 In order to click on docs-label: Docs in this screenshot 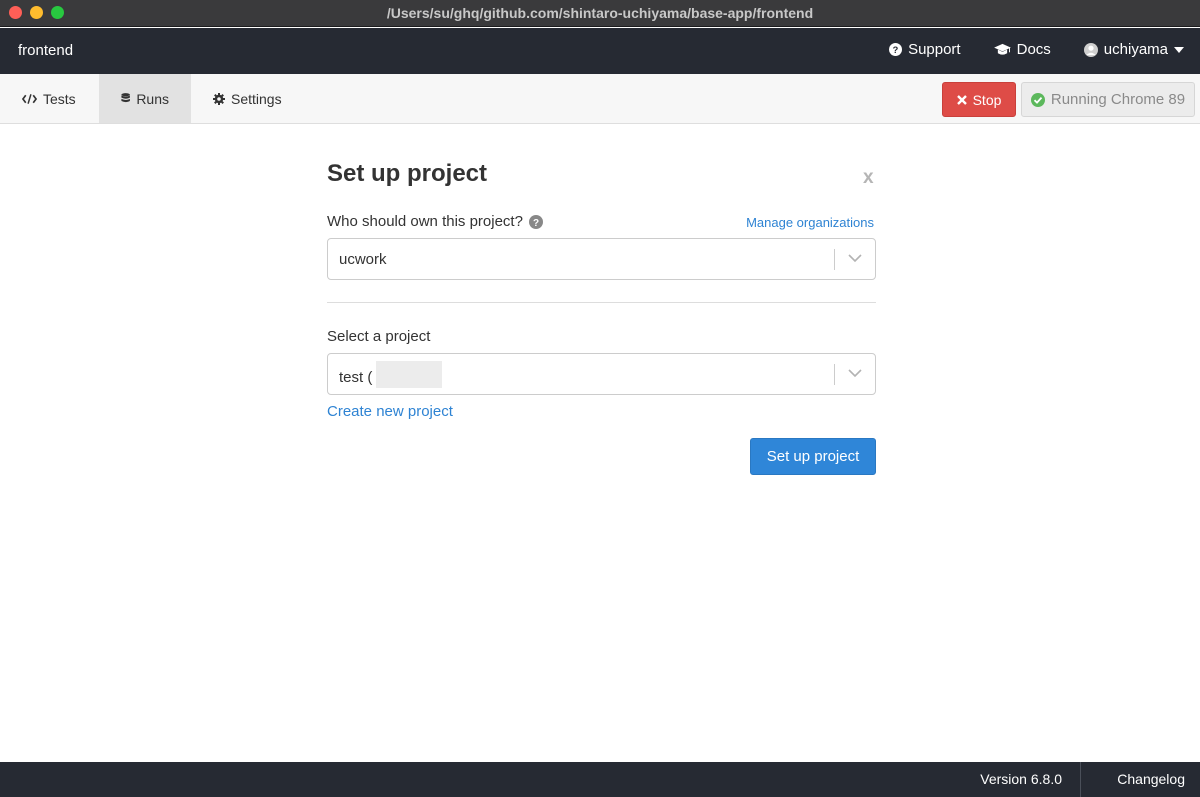, I will do `click(1033, 49)`.